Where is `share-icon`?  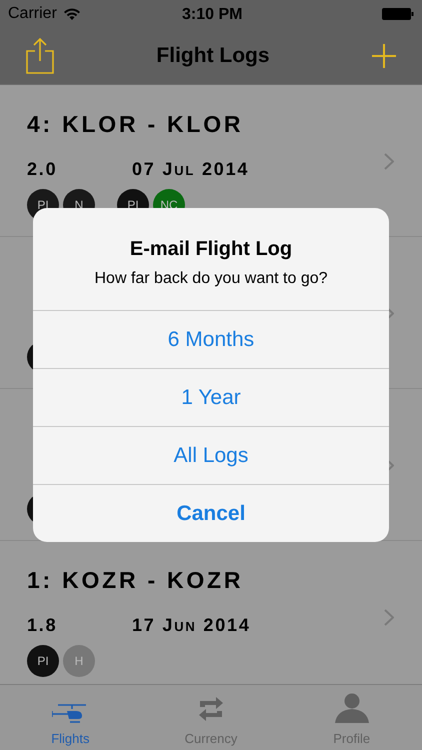 share-icon is located at coordinates (40, 56).